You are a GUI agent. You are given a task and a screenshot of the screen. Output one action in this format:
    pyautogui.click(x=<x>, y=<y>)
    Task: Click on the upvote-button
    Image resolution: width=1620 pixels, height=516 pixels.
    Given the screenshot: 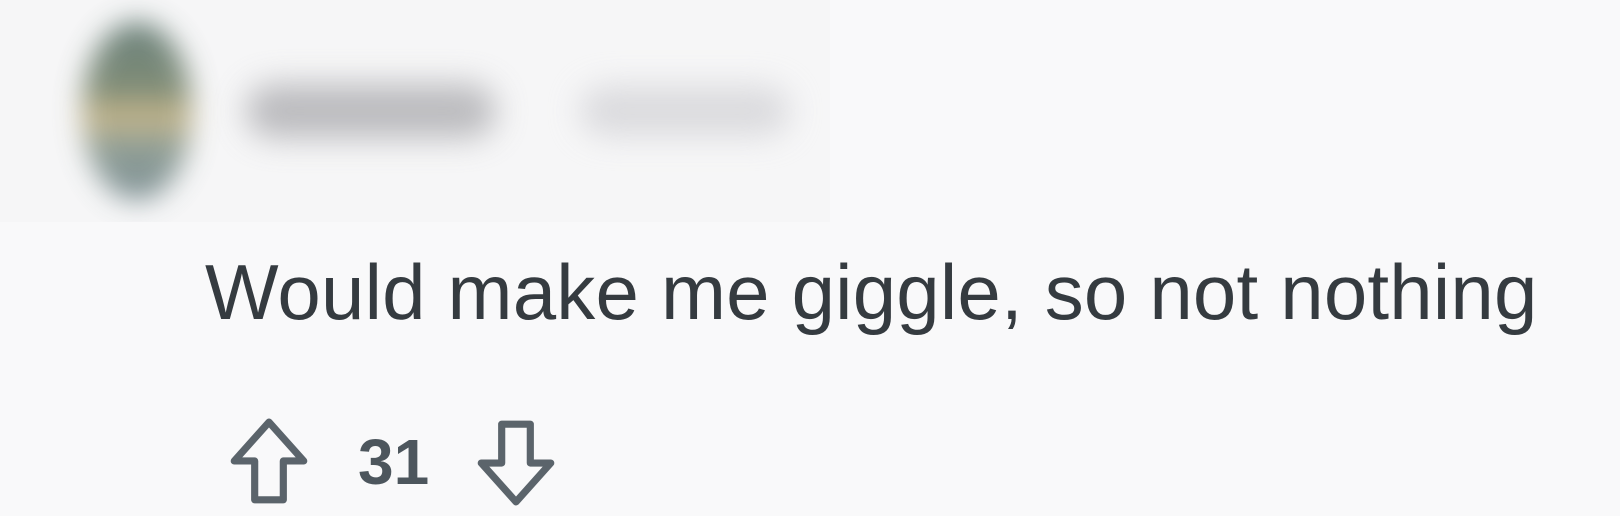 What is the action you would take?
    pyautogui.click(x=269, y=462)
    